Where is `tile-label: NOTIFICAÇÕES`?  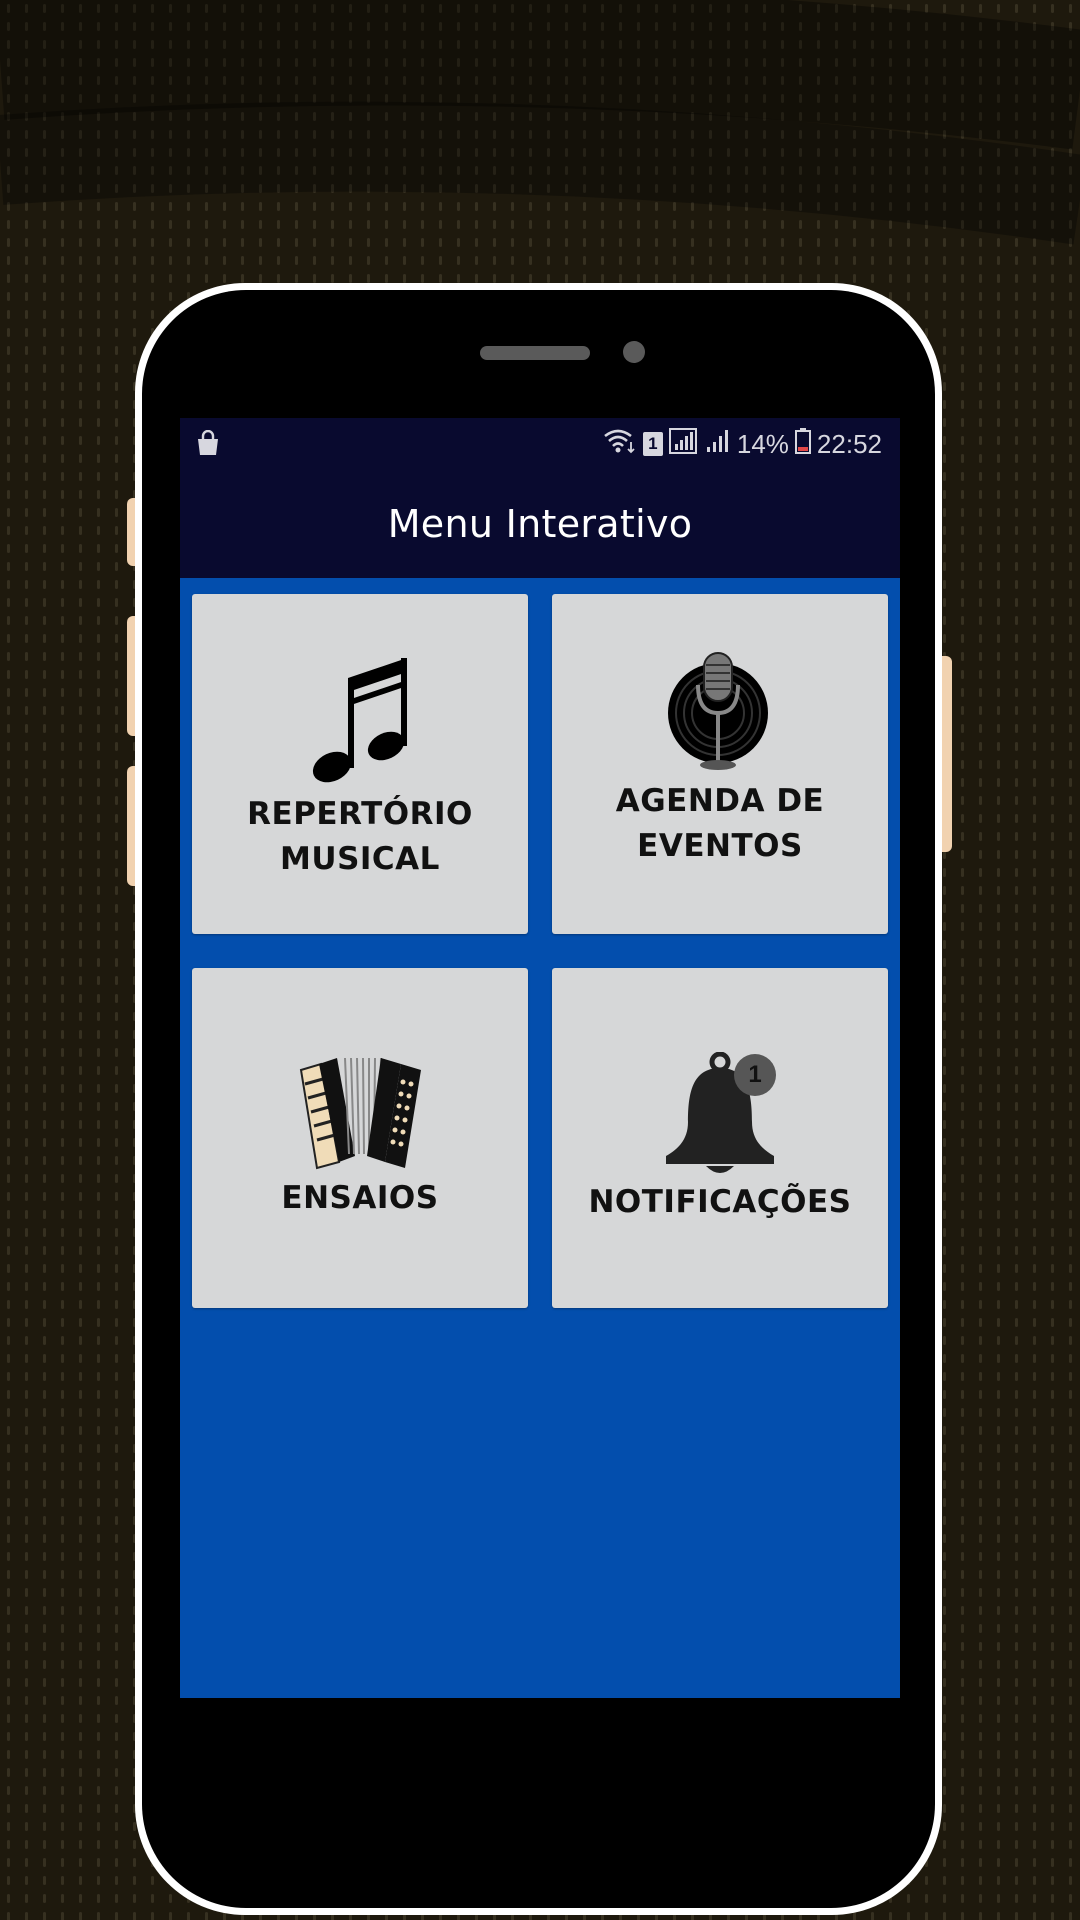 tile-label: NOTIFICAÇÕES is located at coordinates (720, 1201).